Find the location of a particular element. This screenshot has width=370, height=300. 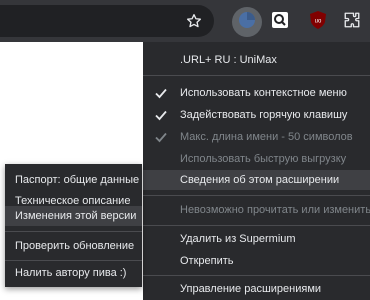

menu-item-about-extension: Сведения об этом расширении is located at coordinates (256, 180).